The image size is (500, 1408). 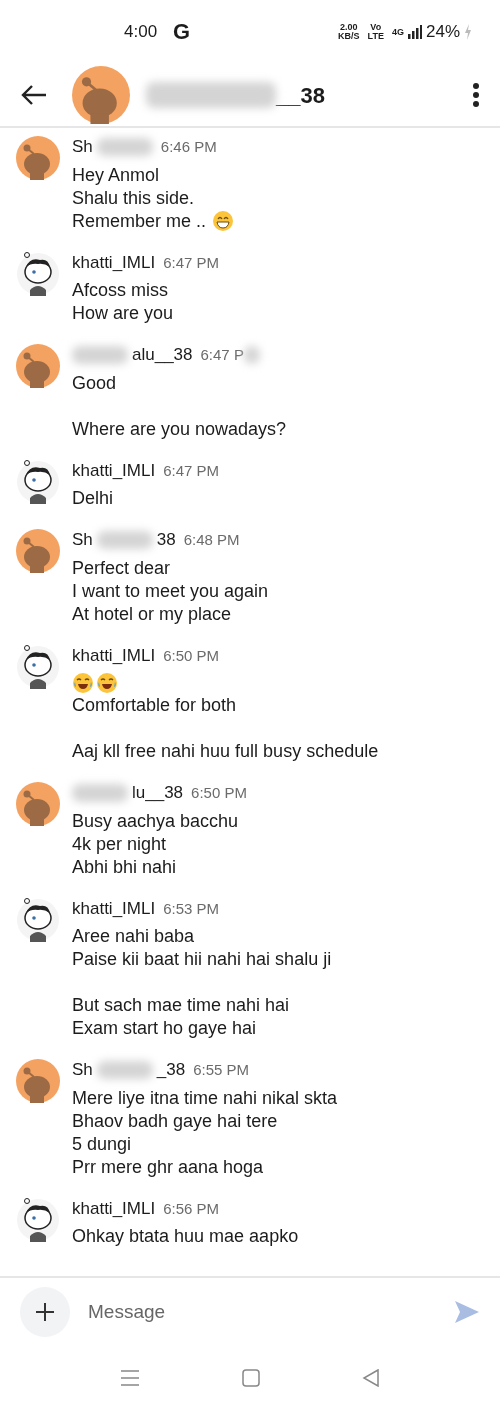 I want to click on message-text: Exam start ho gaye hai, so click(x=165, y=1028).